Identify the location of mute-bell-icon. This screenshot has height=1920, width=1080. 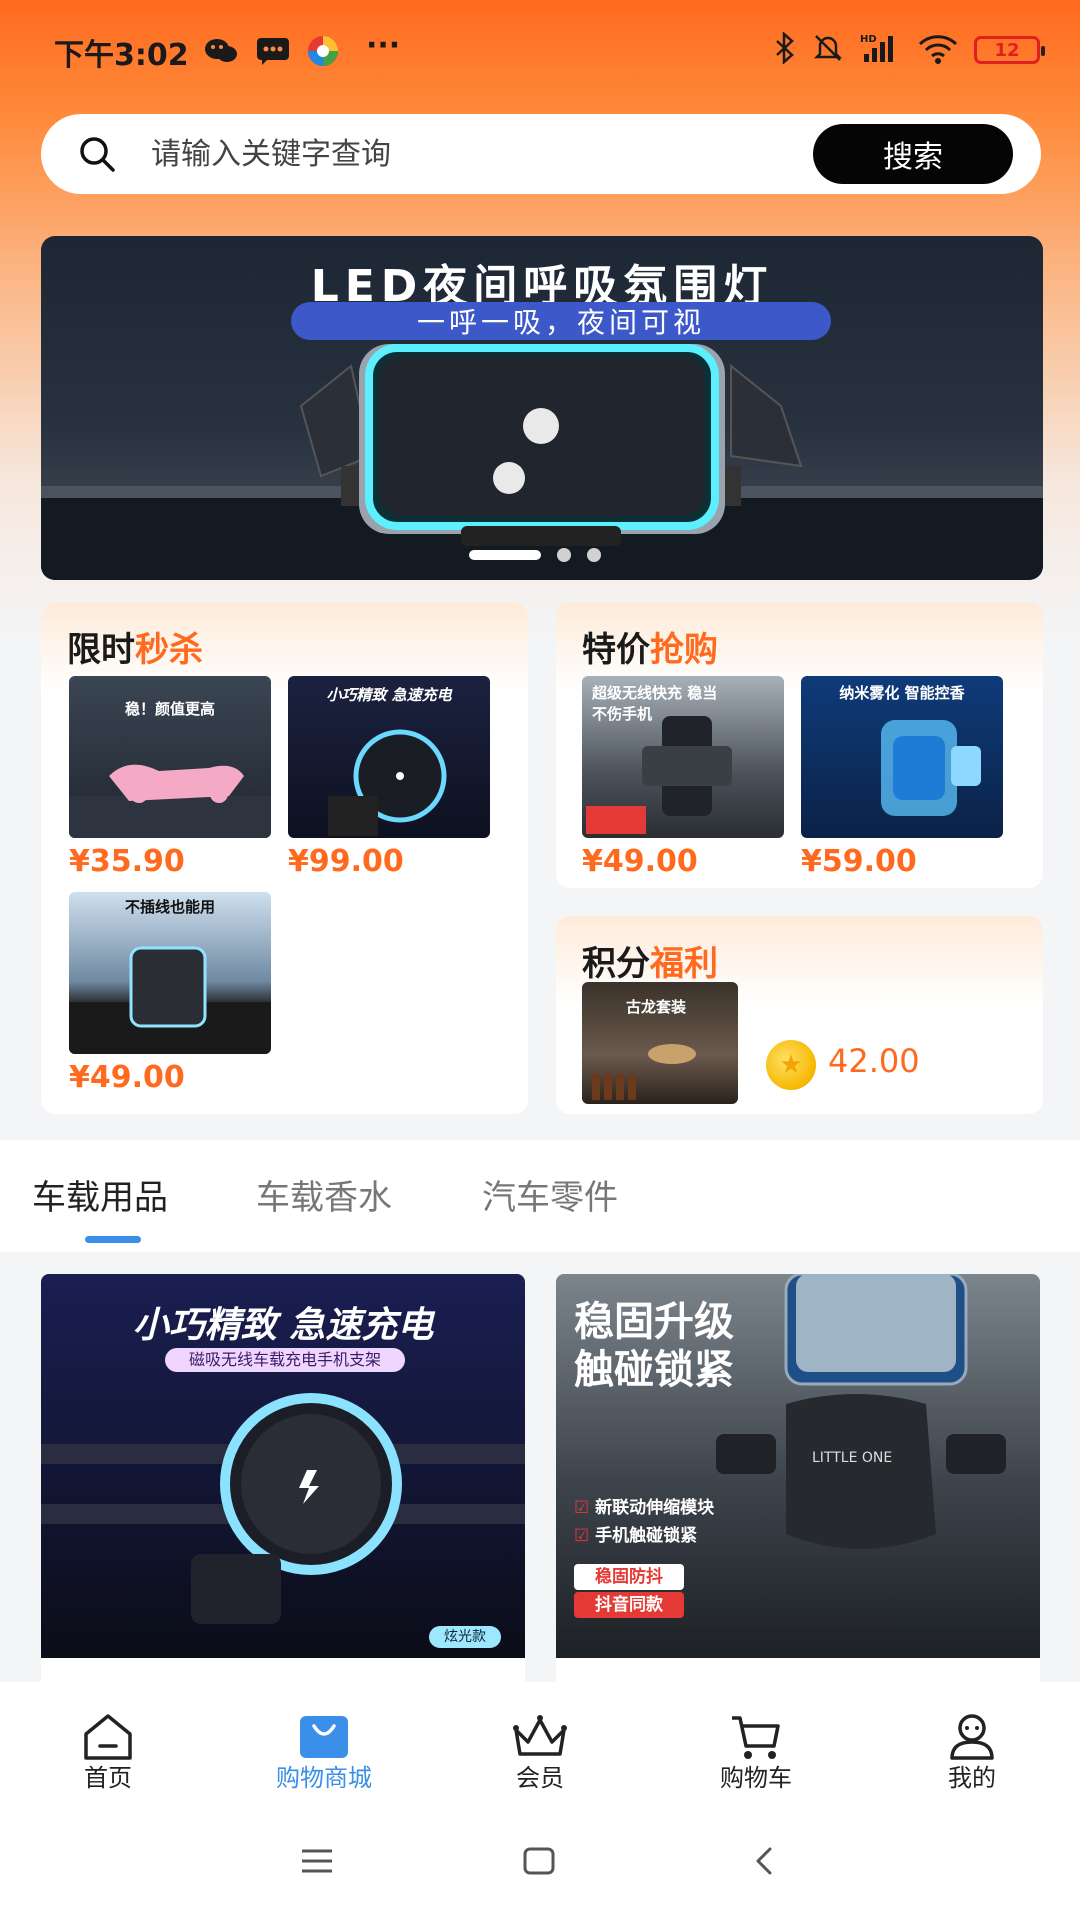
(828, 50).